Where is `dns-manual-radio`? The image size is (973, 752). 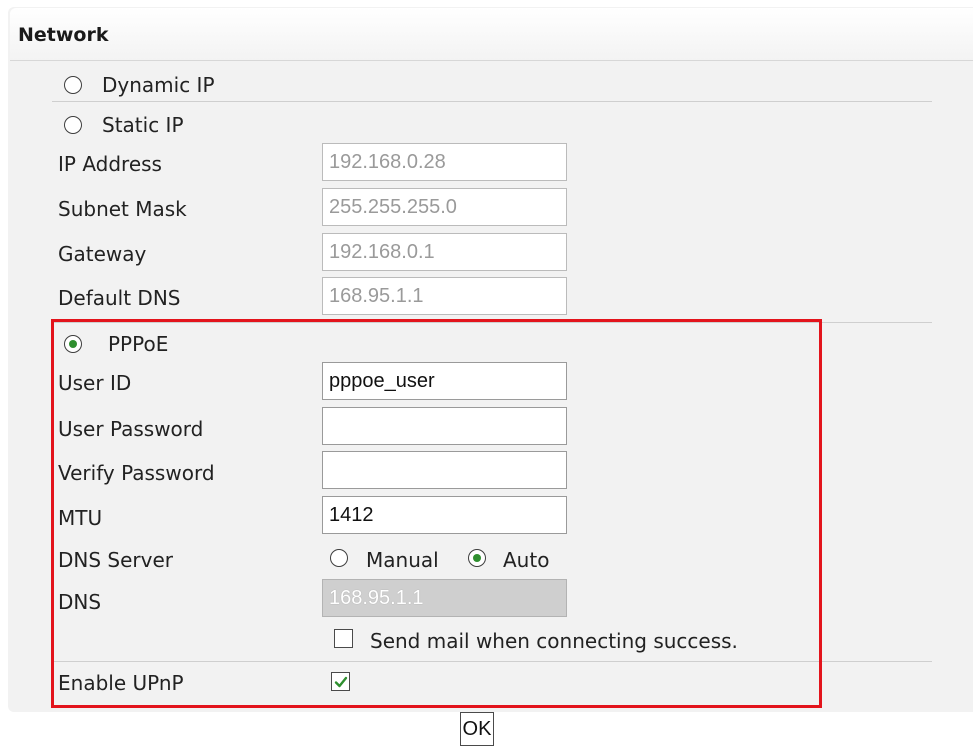 dns-manual-radio is located at coordinates (339, 558).